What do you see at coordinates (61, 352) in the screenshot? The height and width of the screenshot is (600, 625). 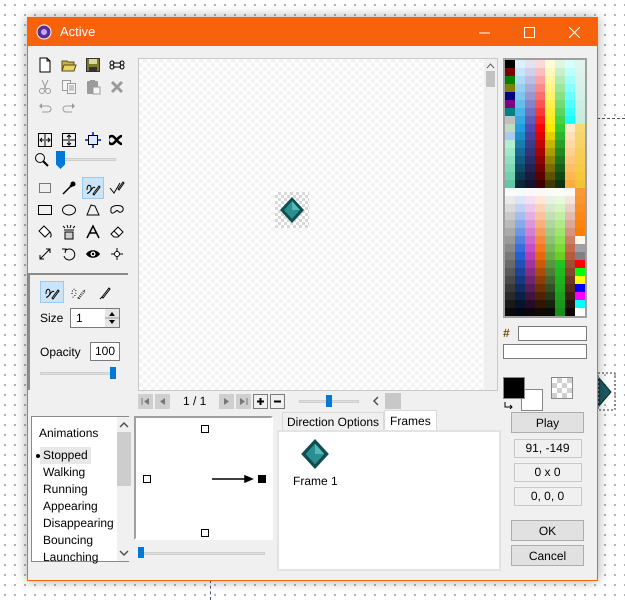 I see `opacity-label: Opacity` at bounding box center [61, 352].